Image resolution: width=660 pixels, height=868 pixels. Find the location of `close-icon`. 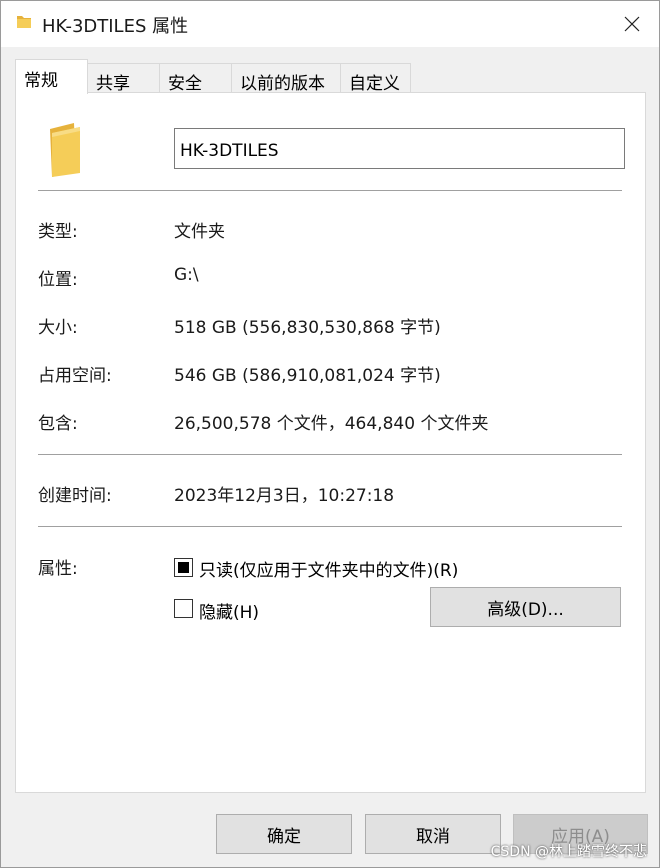

close-icon is located at coordinates (632, 24).